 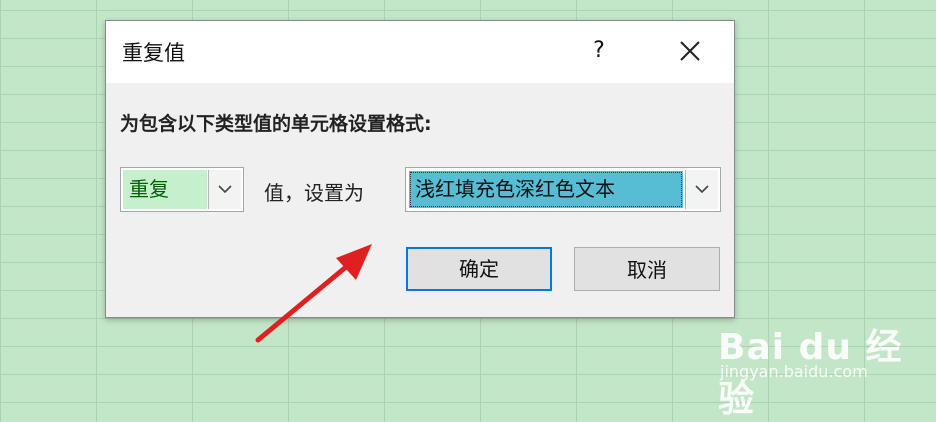 What do you see at coordinates (546, 189) in the screenshot?
I see `format-selected: 浅红填充色深红色文本` at bounding box center [546, 189].